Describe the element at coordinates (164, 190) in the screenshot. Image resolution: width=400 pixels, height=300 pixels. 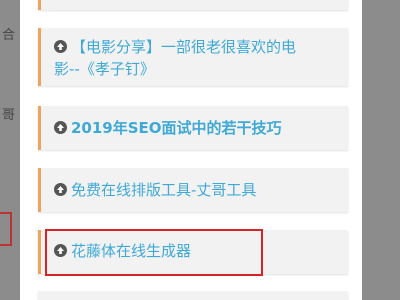
I see `article-title-line: 免费在线排版工具-丈哥工具` at that location.